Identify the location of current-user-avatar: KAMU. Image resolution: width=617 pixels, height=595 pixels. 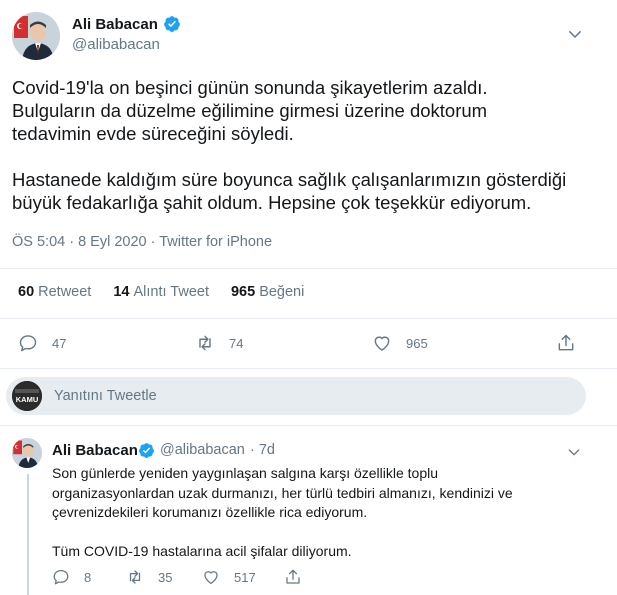
(27, 396).